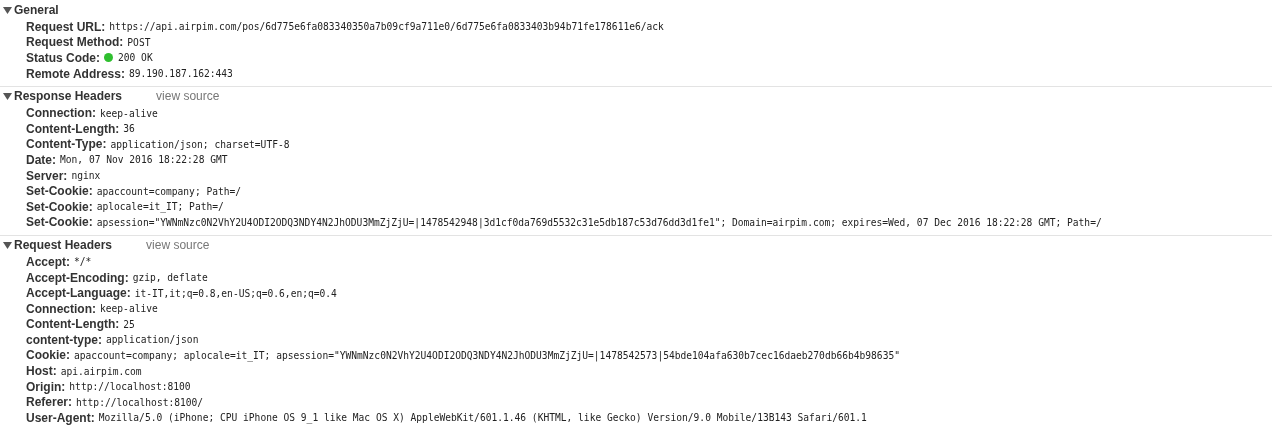 The width and height of the screenshot is (1272, 438). Describe the element at coordinates (41, 371) in the screenshot. I see `header-name: Host:` at that location.